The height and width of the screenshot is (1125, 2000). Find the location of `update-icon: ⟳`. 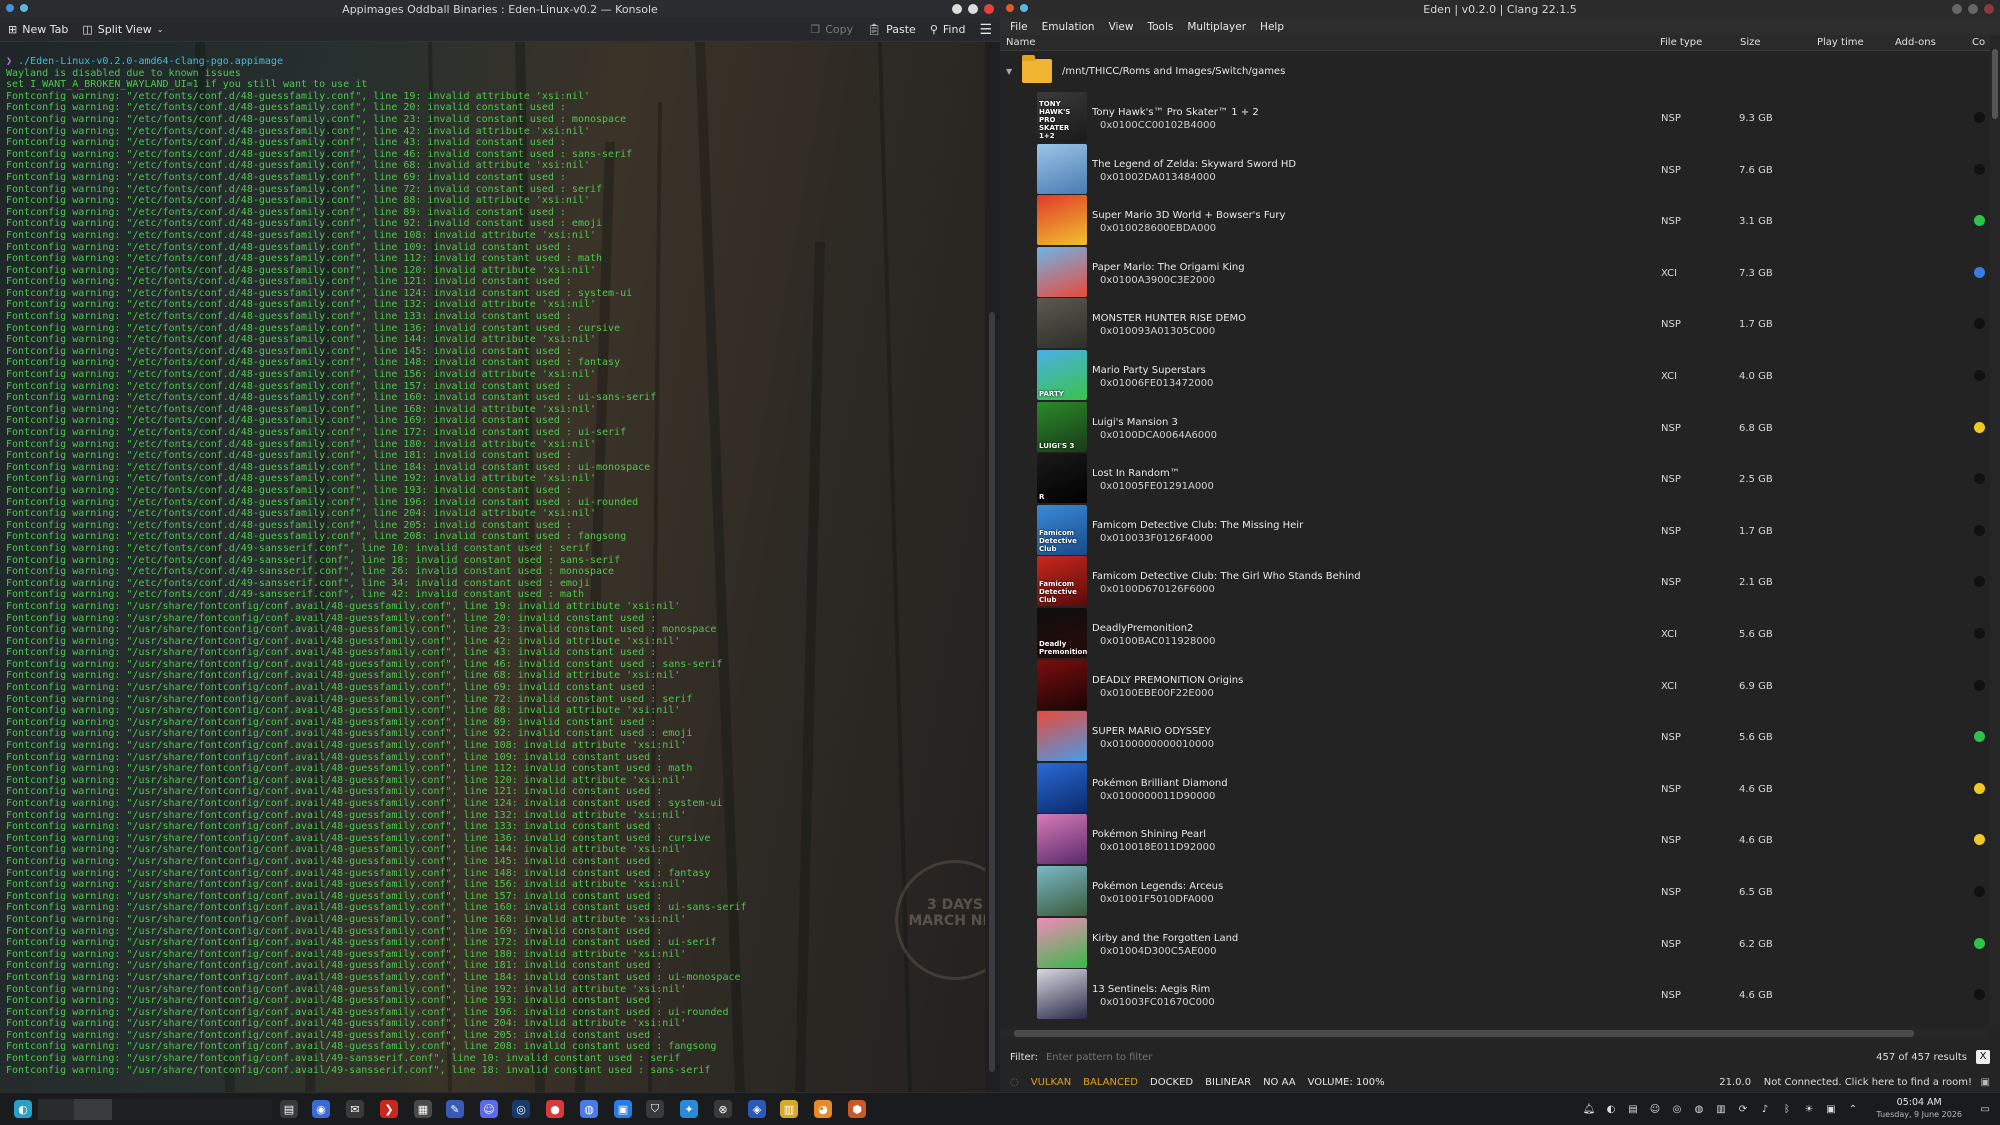

update-icon: ⟳ is located at coordinates (1743, 1109).